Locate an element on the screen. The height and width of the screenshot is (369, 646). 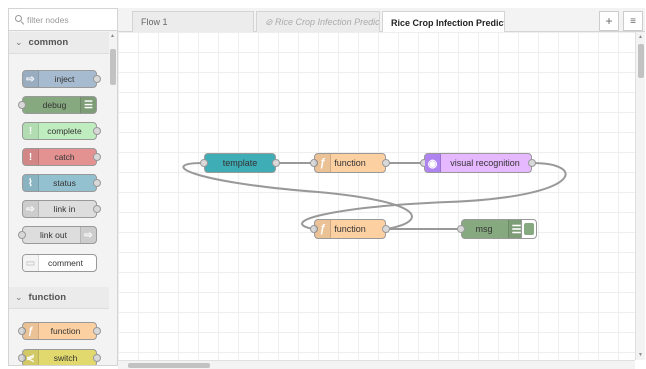
palette-node-comment: ▭ comment is located at coordinates (59, 263).